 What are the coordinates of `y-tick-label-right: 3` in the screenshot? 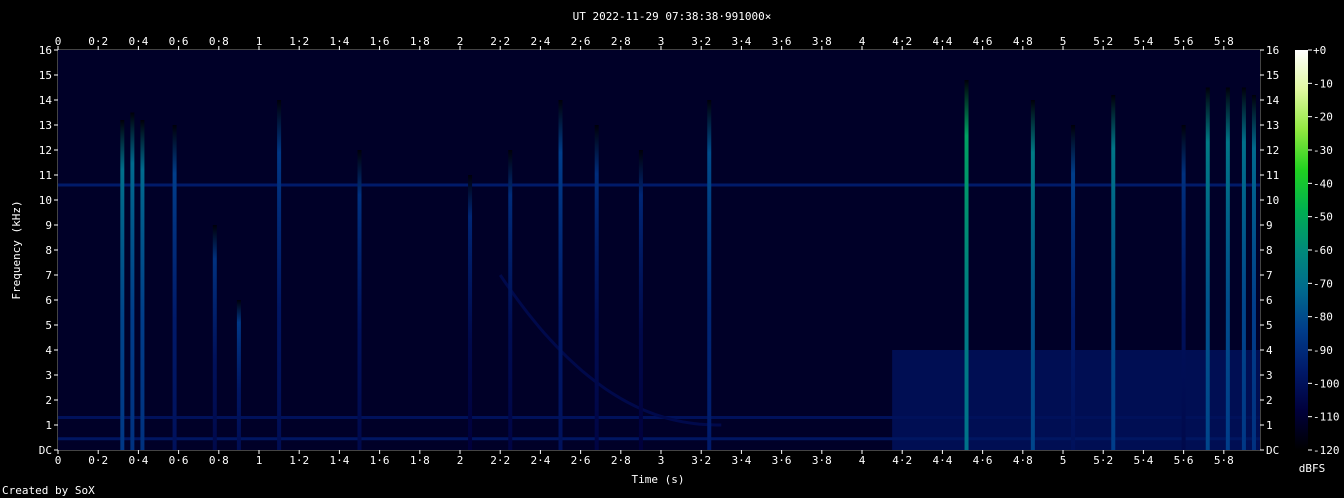 It's located at (1269, 375).